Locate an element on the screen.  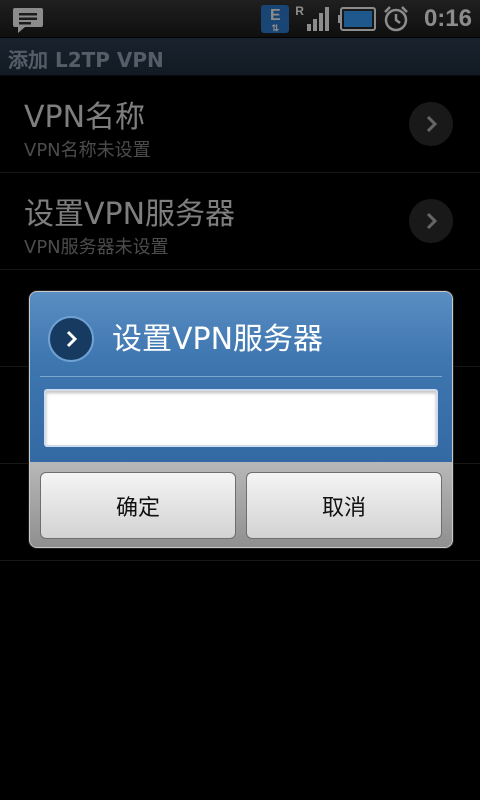
chevron-right-icon is located at coordinates (71, 339).